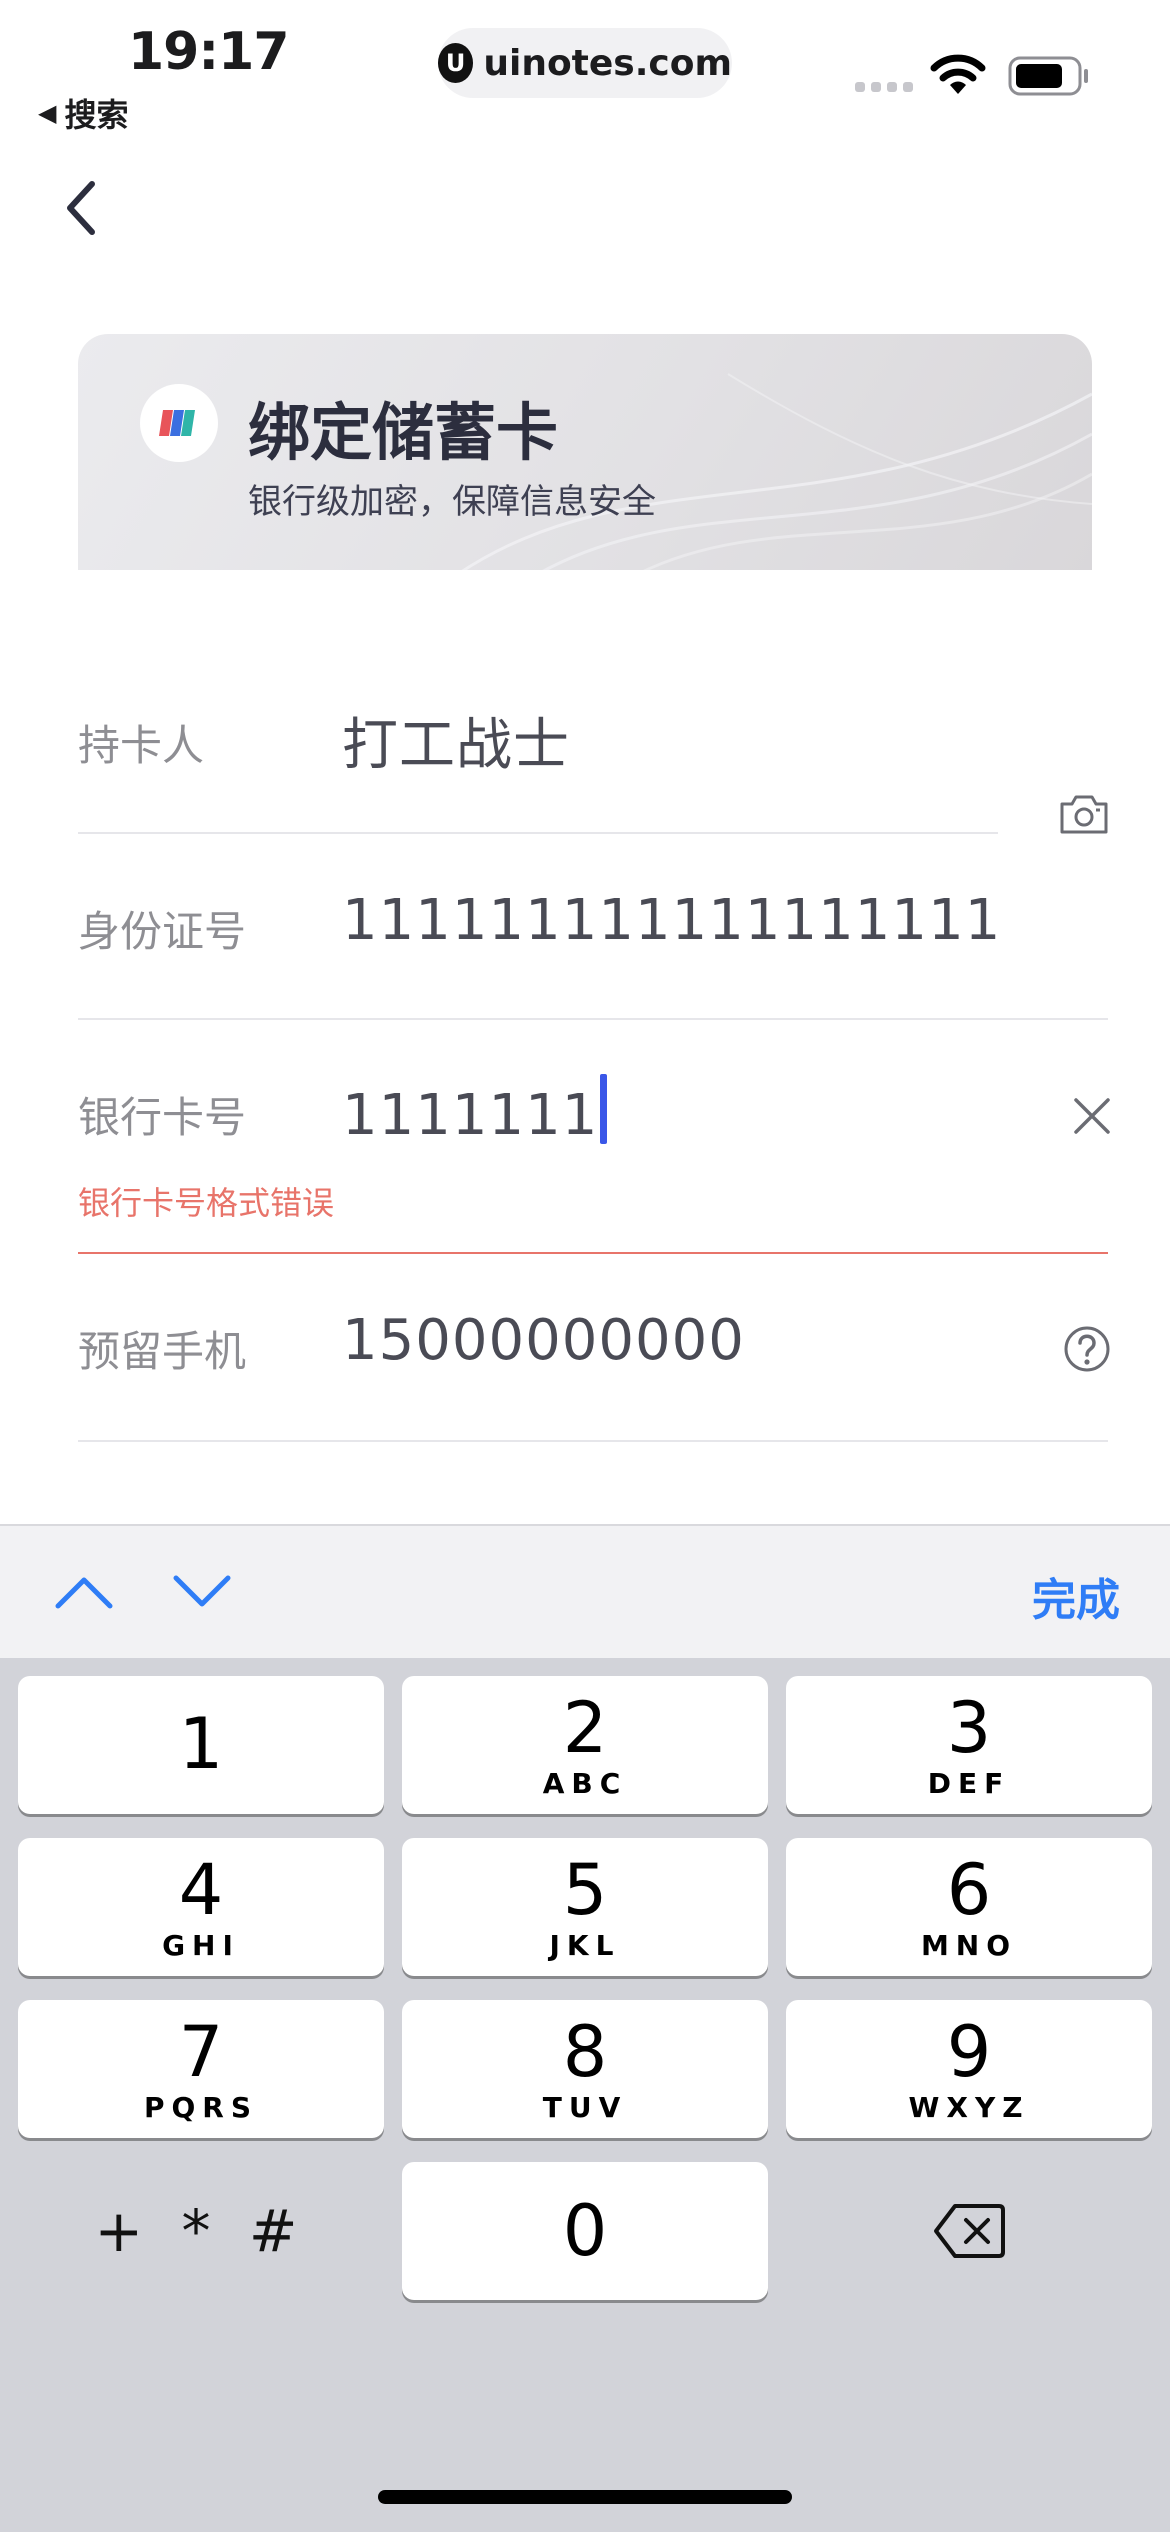 The image size is (1170, 2532). I want to click on site-logo-icon: U, so click(456, 63).